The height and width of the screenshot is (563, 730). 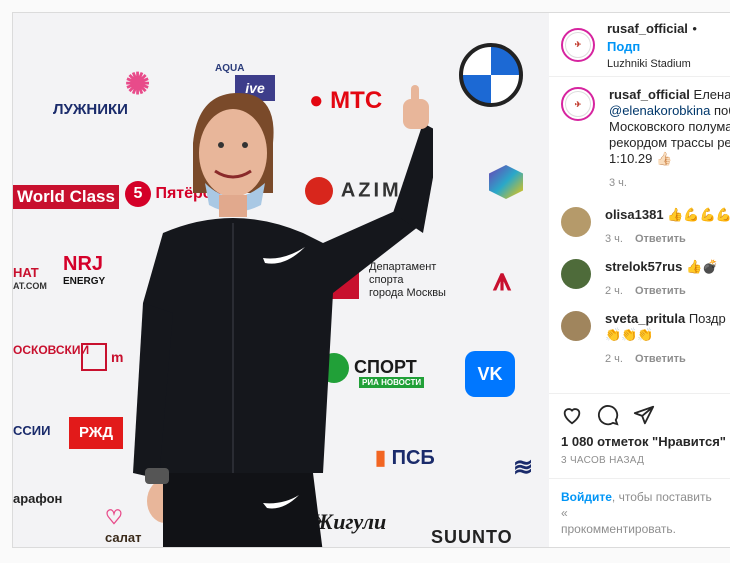 What do you see at coordinates (669, 142) in the screenshot?
I see `caption-line4: рекордом трассы ре` at bounding box center [669, 142].